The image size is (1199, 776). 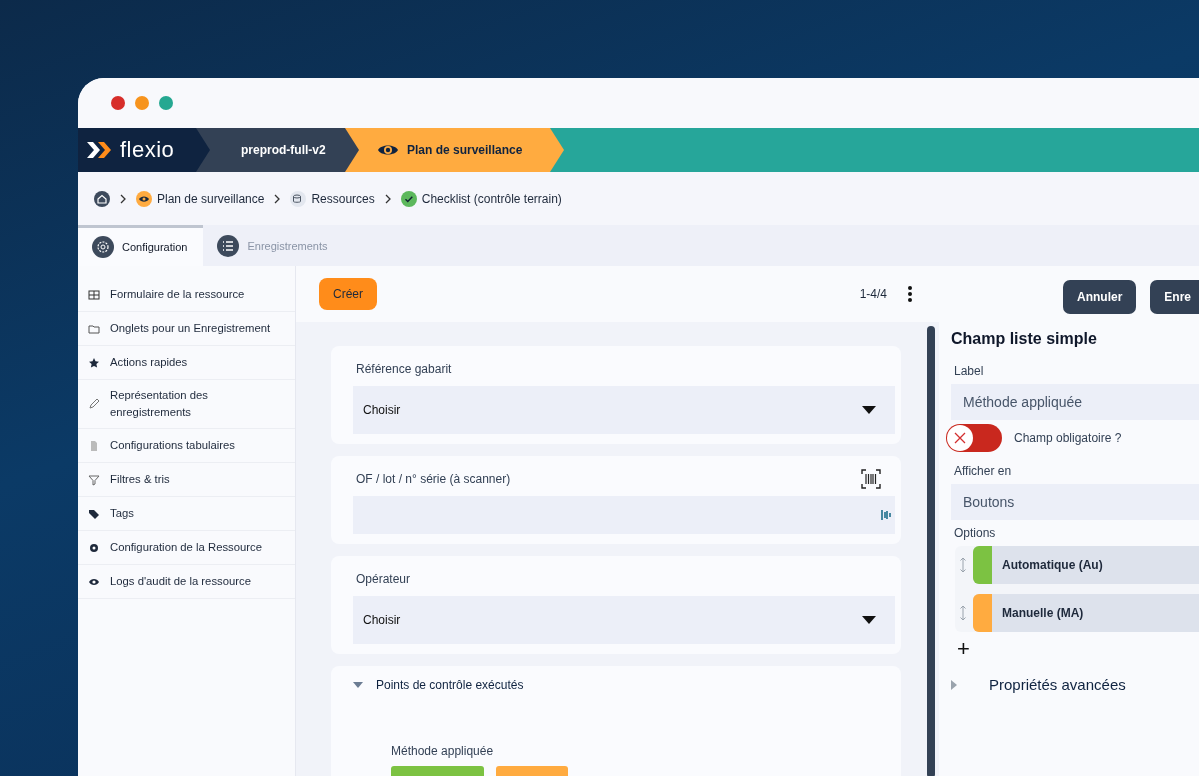 I want to click on breadcrumb-link: Checklist (contrôle terrain), so click(x=481, y=198).